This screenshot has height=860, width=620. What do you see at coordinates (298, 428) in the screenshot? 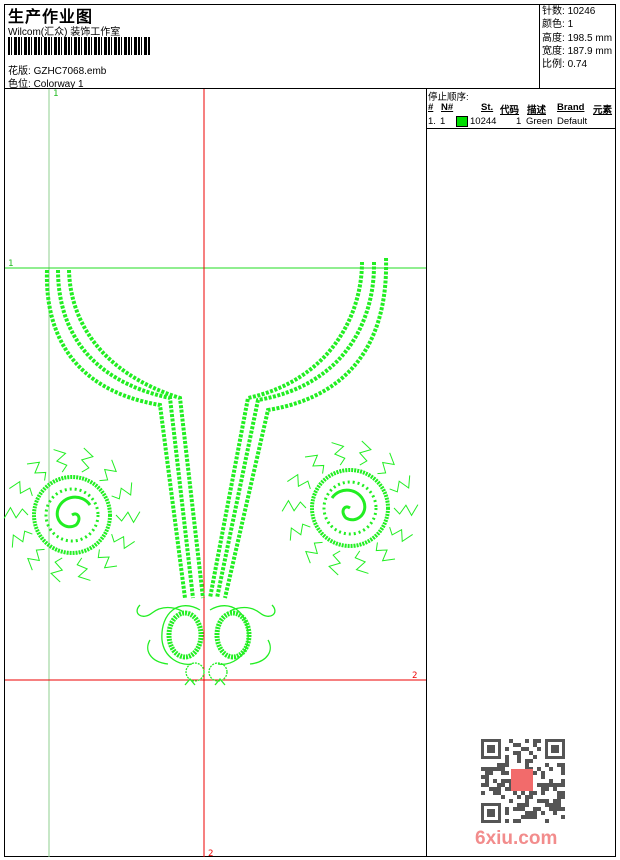
I see `neckline-right` at bounding box center [298, 428].